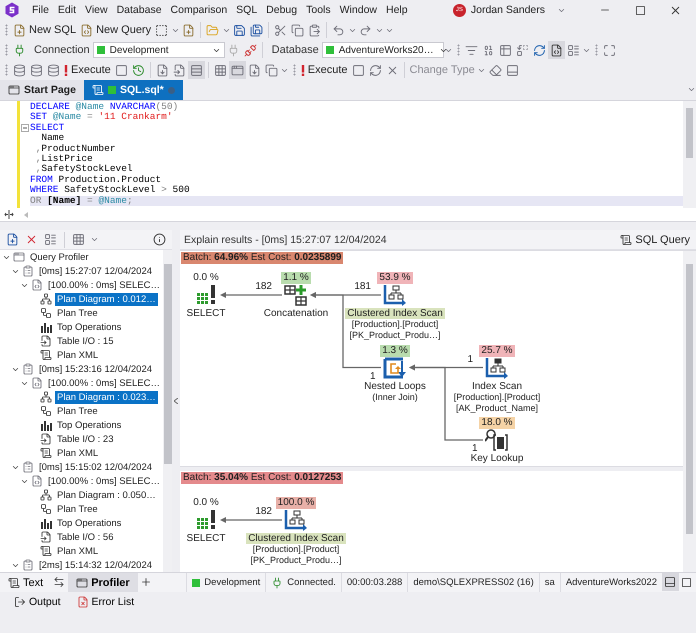 The width and height of the screenshot is (696, 633). I want to click on tree-item: Table I/O : 23, so click(85, 439).